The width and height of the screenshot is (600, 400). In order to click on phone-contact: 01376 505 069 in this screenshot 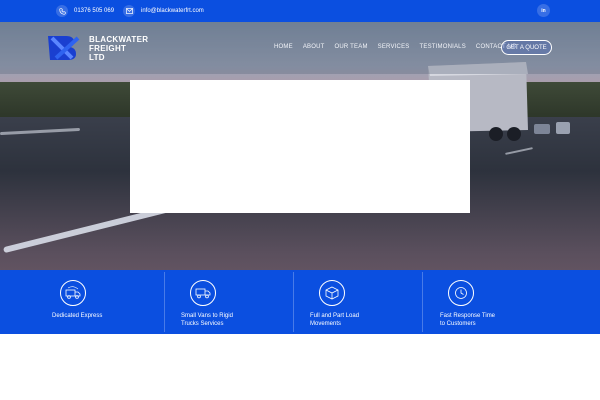, I will do `click(85, 11)`.